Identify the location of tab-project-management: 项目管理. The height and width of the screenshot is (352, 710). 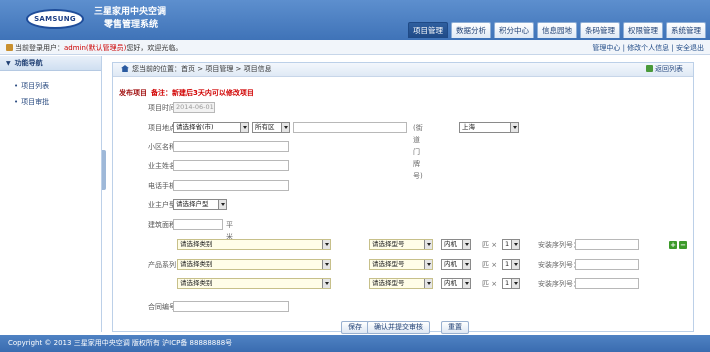
(428, 30).